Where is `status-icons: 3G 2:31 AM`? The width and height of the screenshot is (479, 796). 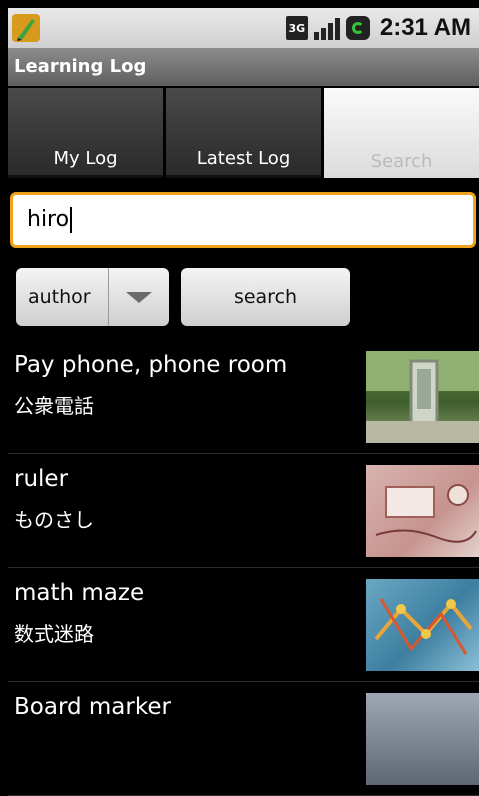
status-icons: 3G 2:31 AM is located at coordinates (378, 28).